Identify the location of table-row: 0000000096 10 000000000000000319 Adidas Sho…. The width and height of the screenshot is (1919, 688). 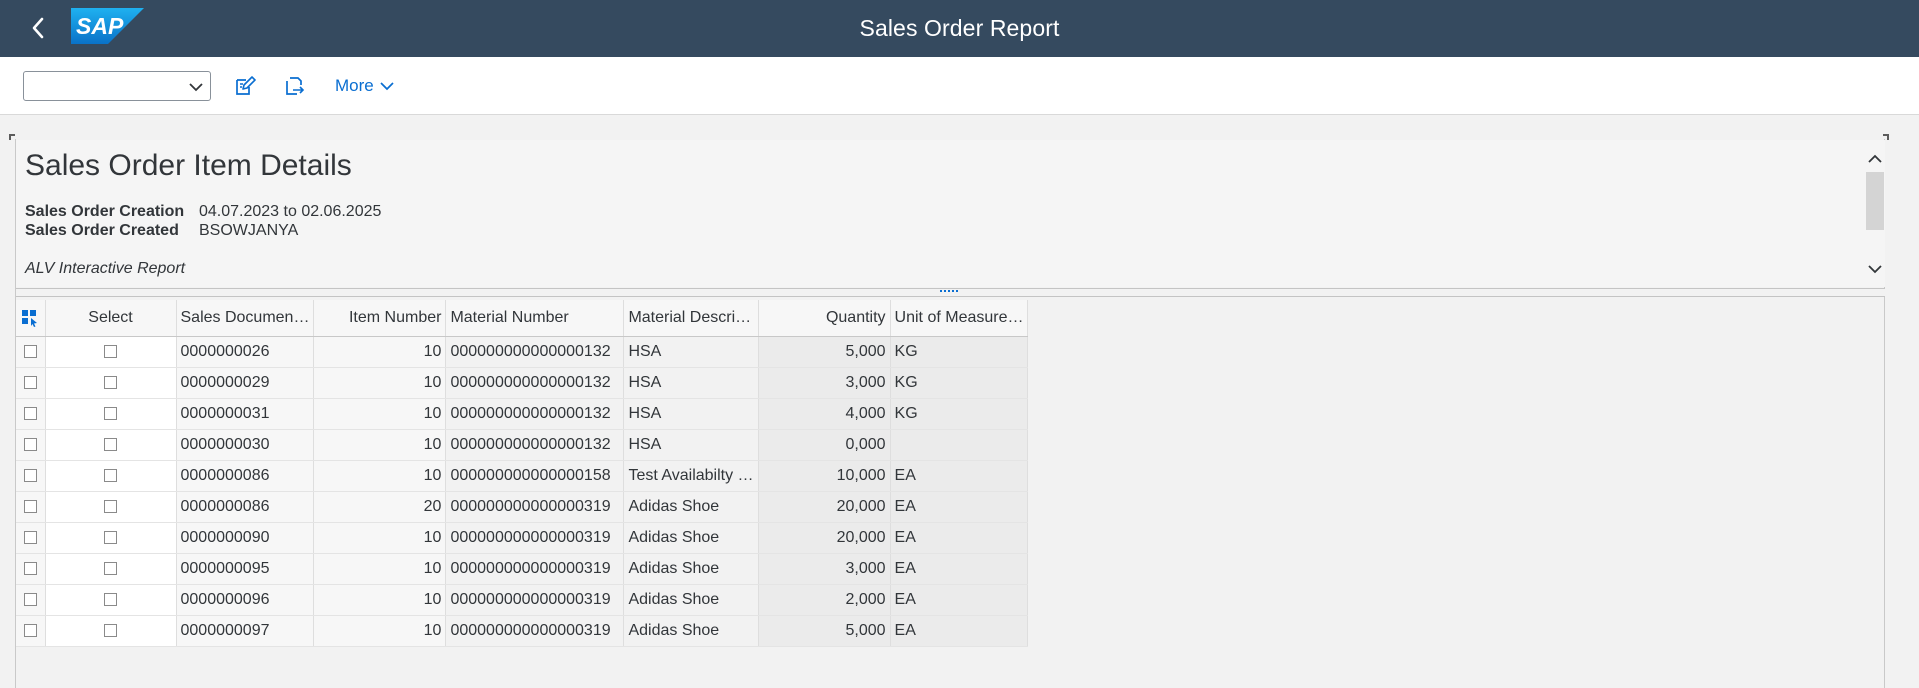
(522, 600).